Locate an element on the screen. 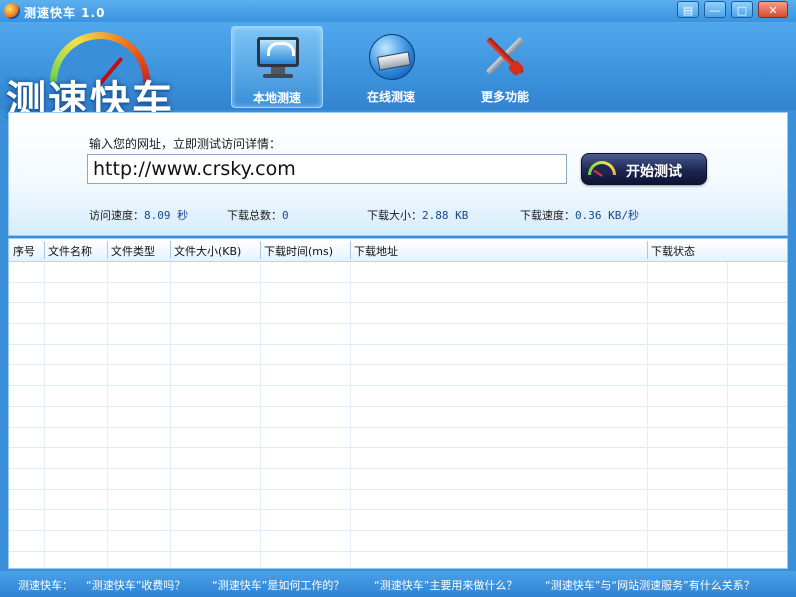 The image size is (796, 597). stat-download-size: 下载大小：2.88 KB is located at coordinates (418, 215).